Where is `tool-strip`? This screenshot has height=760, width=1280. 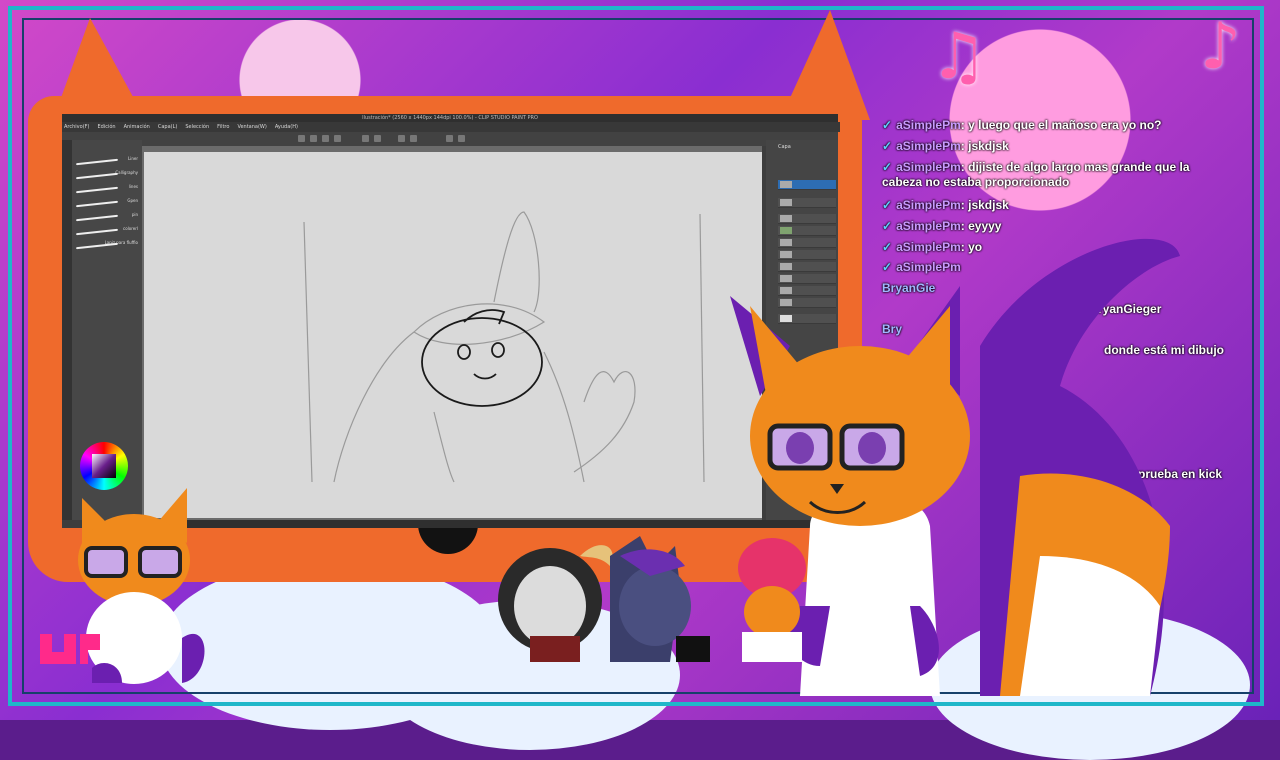 tool-strip is located at coordinates (67, 330).